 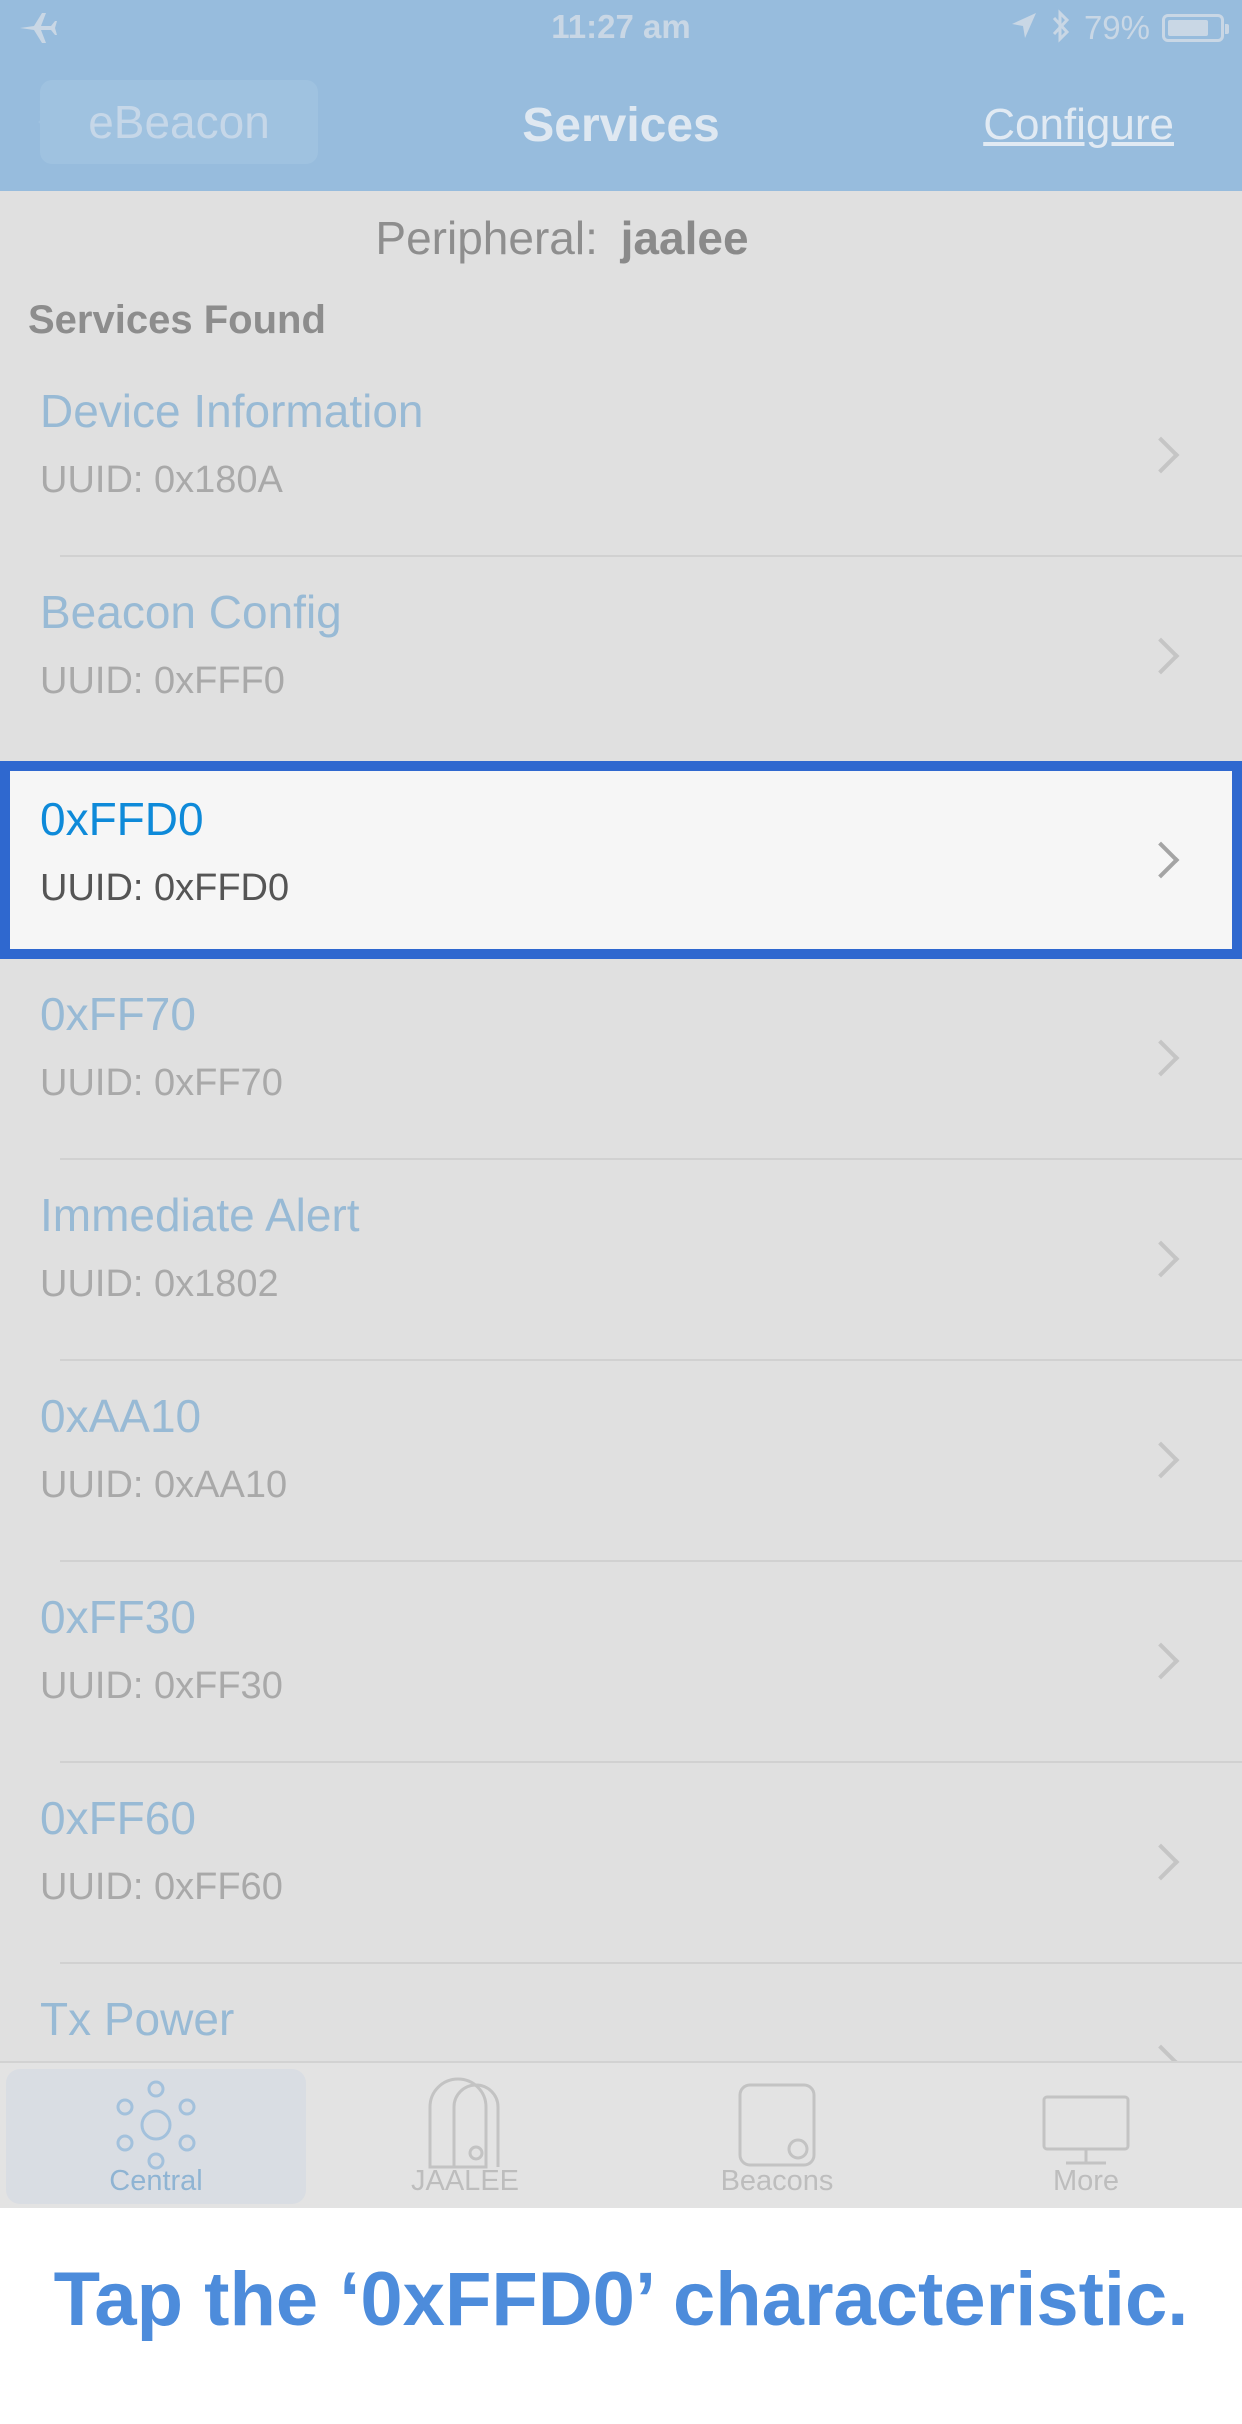 What do you see at coordinates (621, 1461) in the screenshot?
I see `service-row-0xaa10: 0xAA10 UUID: 0xAA10` at bounding box center [621, 1461].